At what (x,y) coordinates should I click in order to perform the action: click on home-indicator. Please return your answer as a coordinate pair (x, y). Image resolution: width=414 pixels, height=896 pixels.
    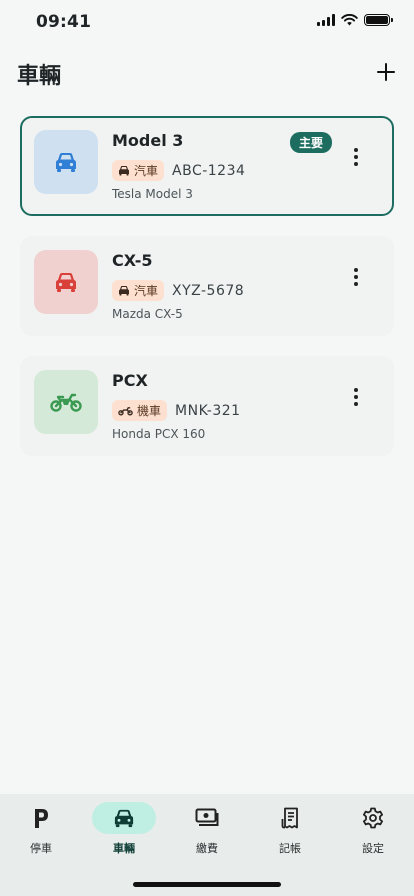
    Looking at the image, I should click on (207, 884).